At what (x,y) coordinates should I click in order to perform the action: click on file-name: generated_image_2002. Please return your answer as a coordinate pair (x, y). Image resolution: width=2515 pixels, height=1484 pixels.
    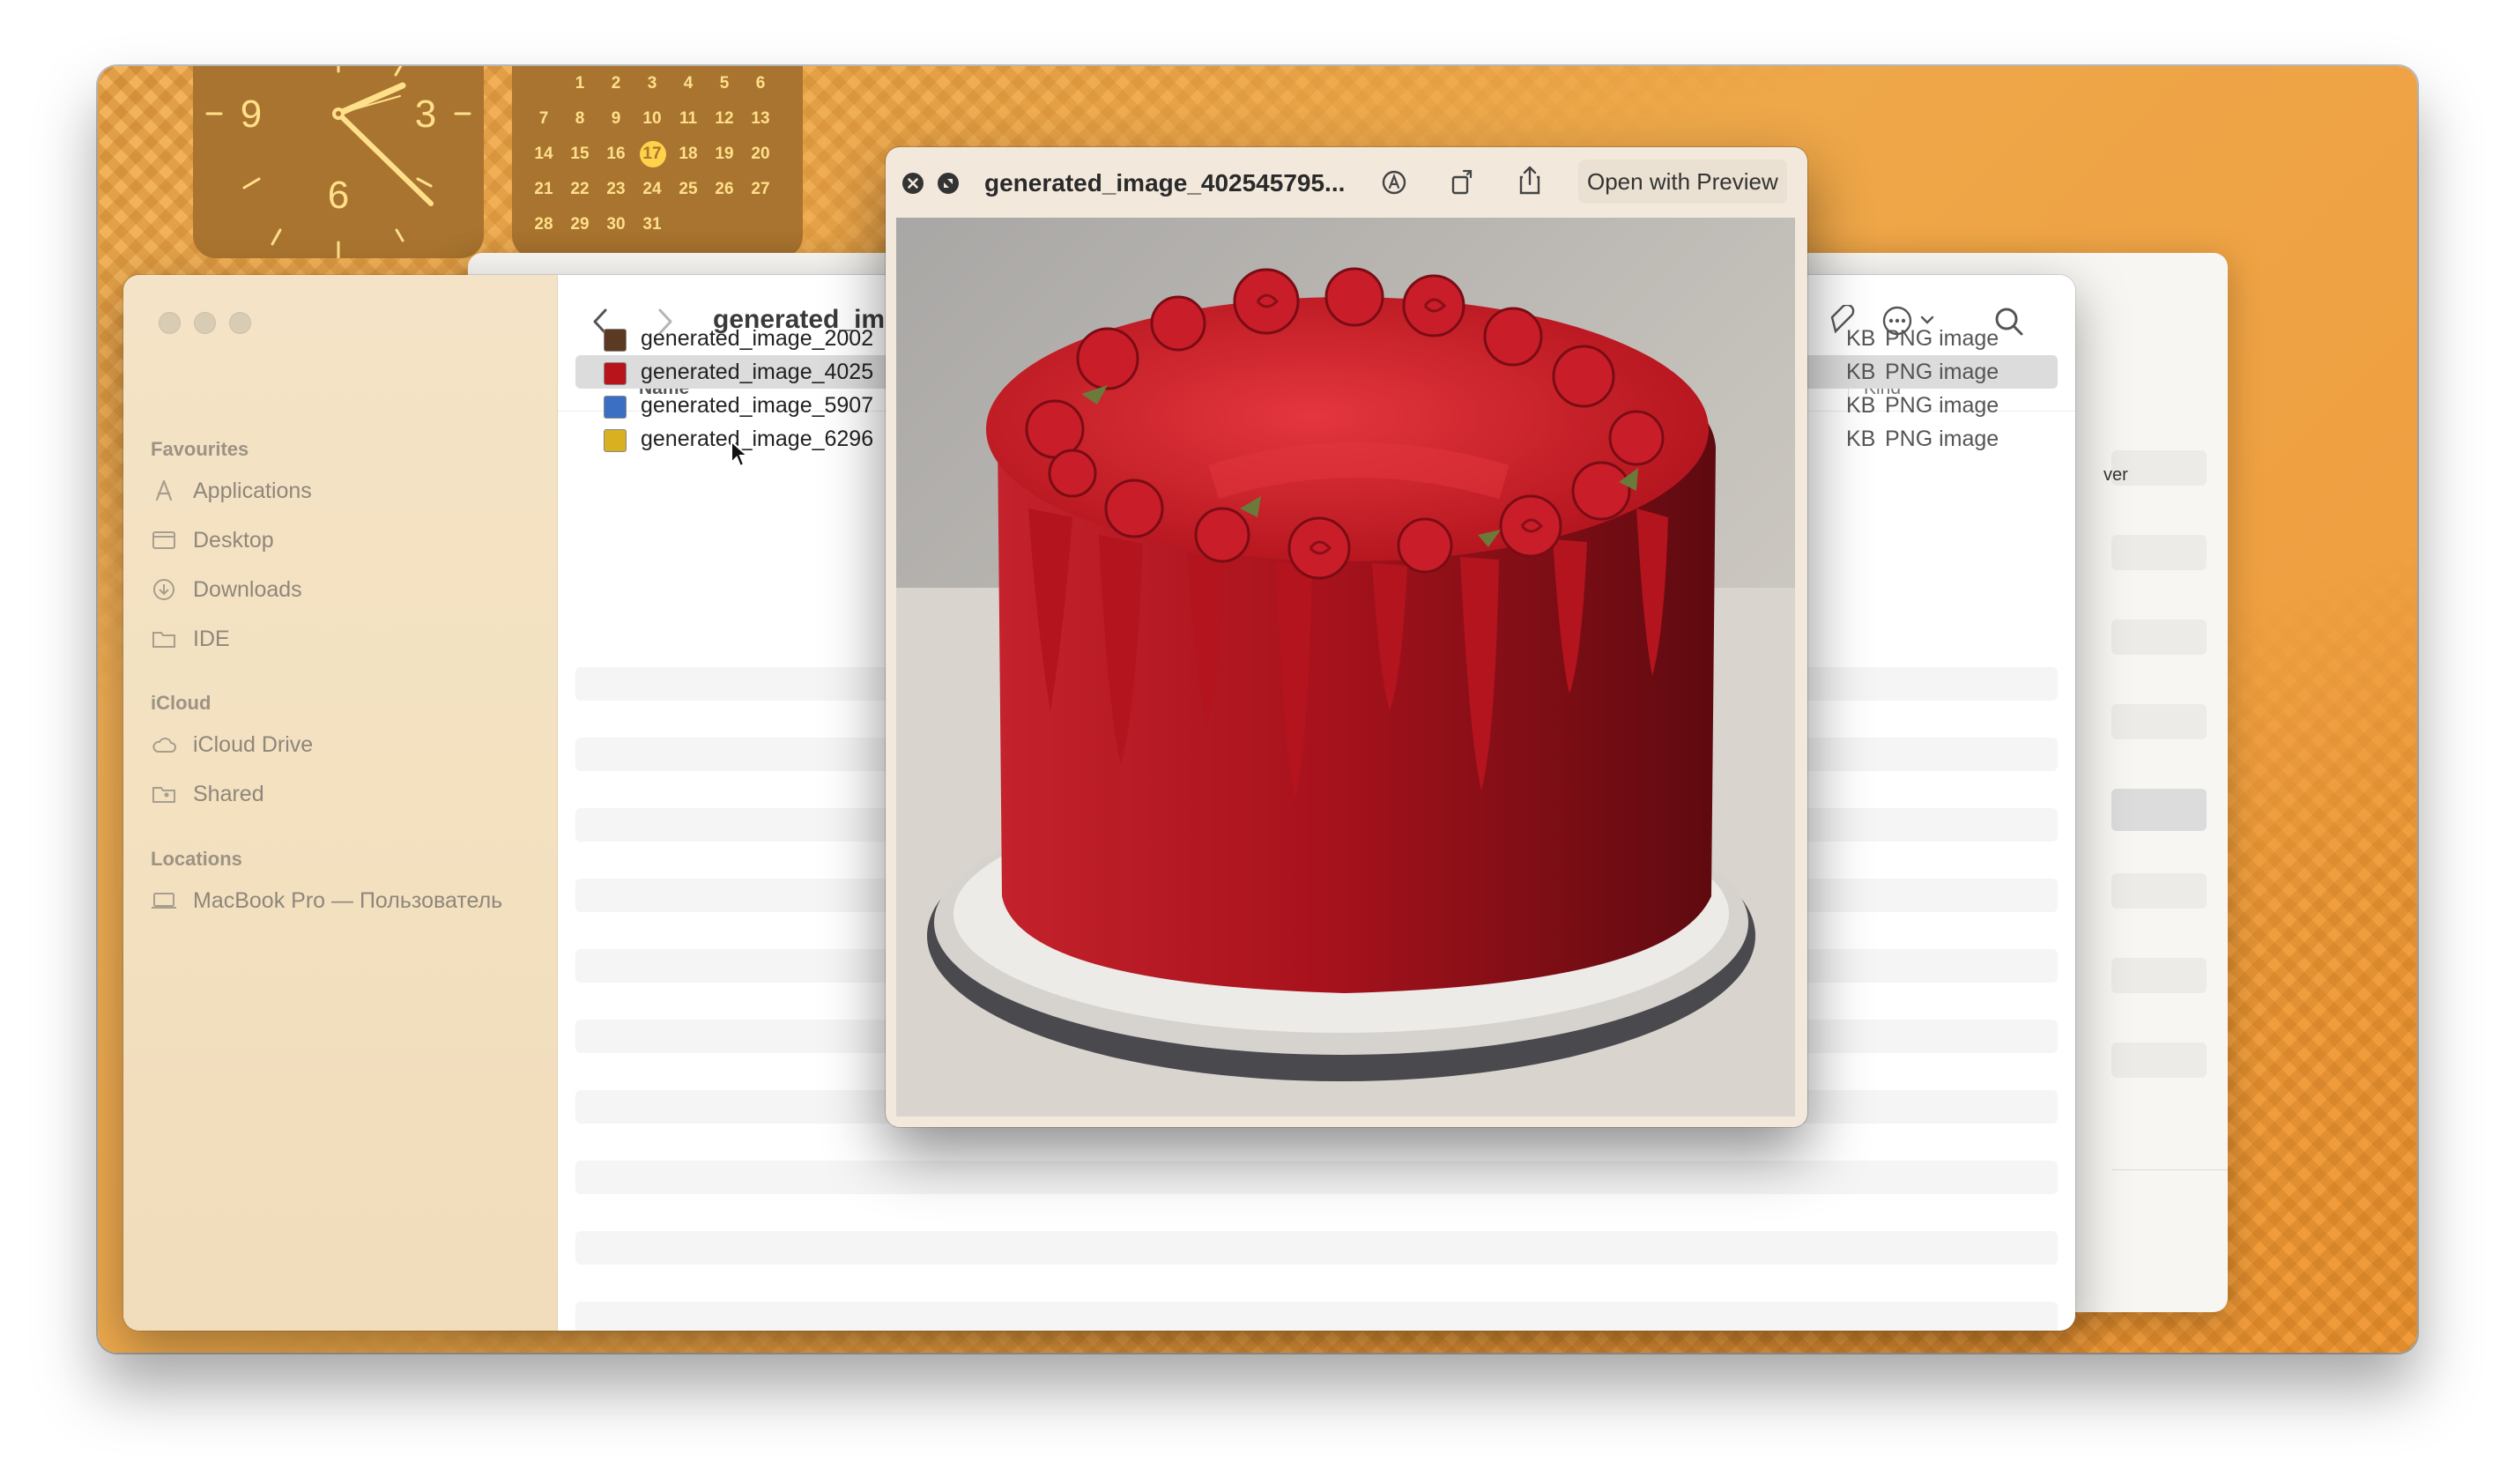
    Looking at the image, I should click on (757, 338).